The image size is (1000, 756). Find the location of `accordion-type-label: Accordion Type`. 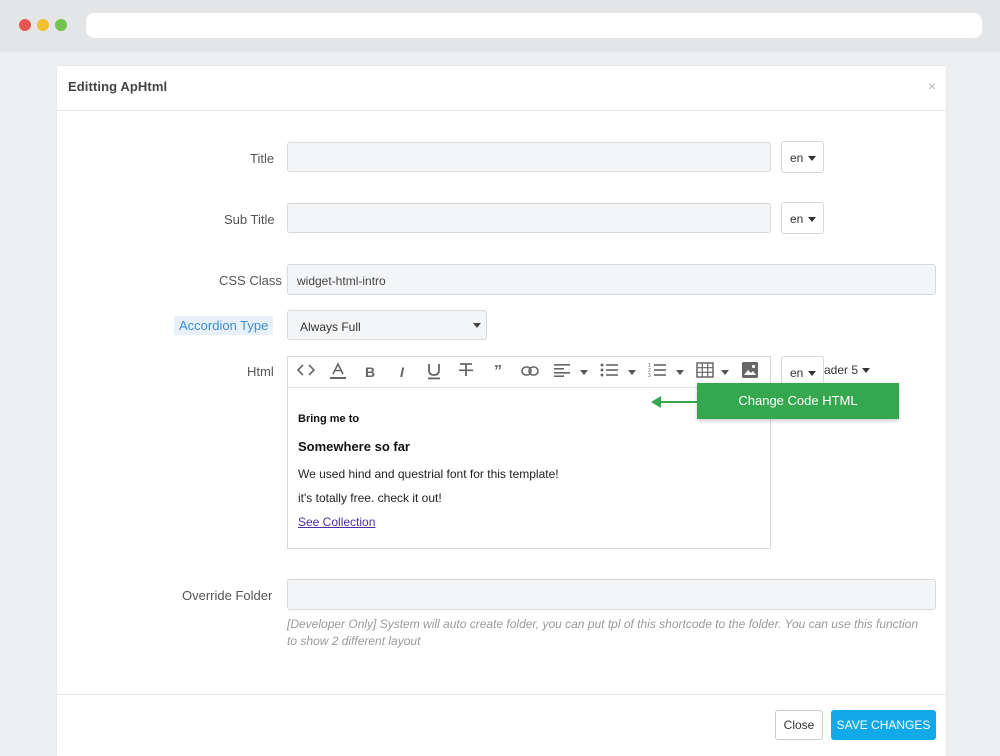

accordion-type-label: Accordion Type is located at coordinates (224, 325).